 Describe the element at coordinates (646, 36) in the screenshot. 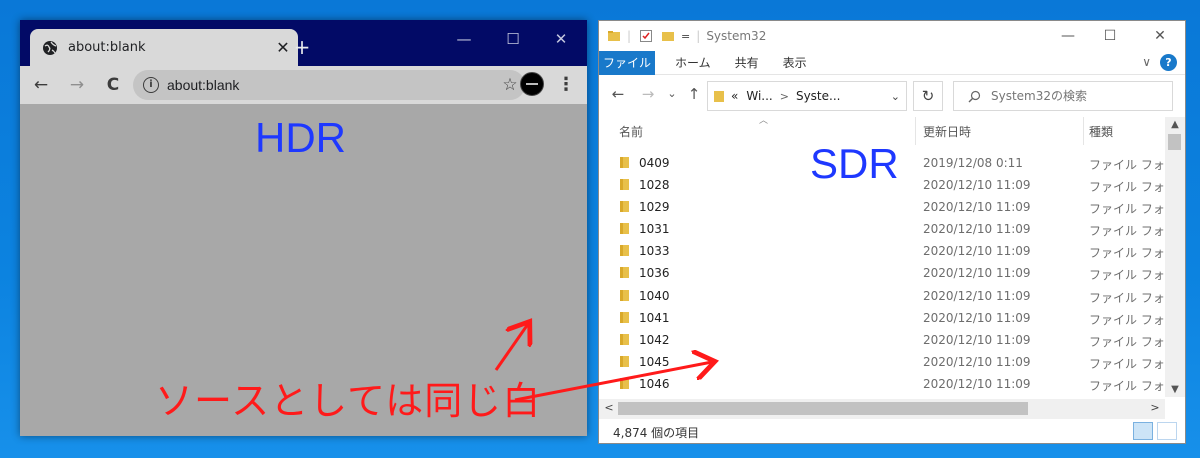

I see `properties-icon` at that location.